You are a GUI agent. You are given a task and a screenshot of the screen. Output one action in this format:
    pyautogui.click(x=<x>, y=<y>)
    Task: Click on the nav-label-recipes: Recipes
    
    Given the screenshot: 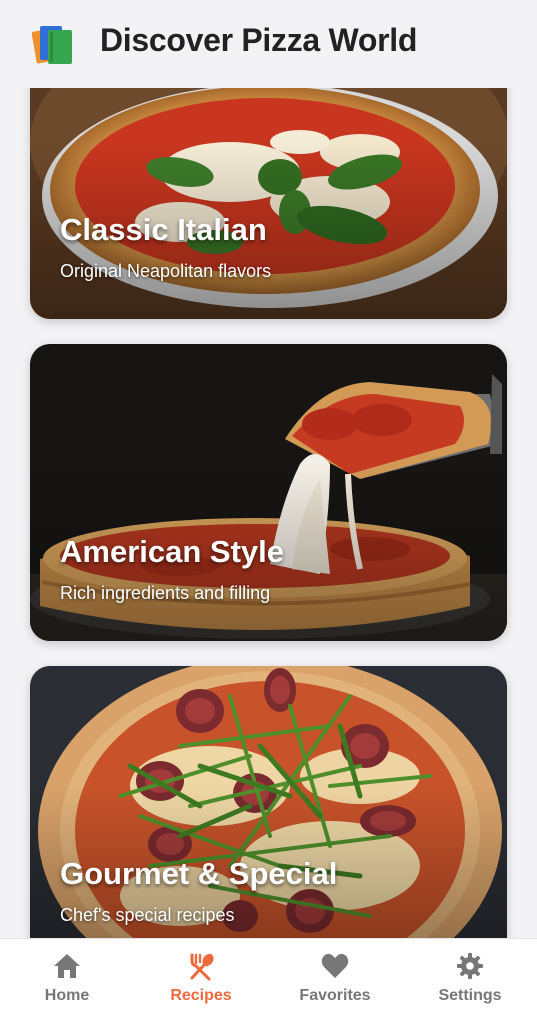 What is the action you would take?
    pyautogui.click(x=201, y=995)
    